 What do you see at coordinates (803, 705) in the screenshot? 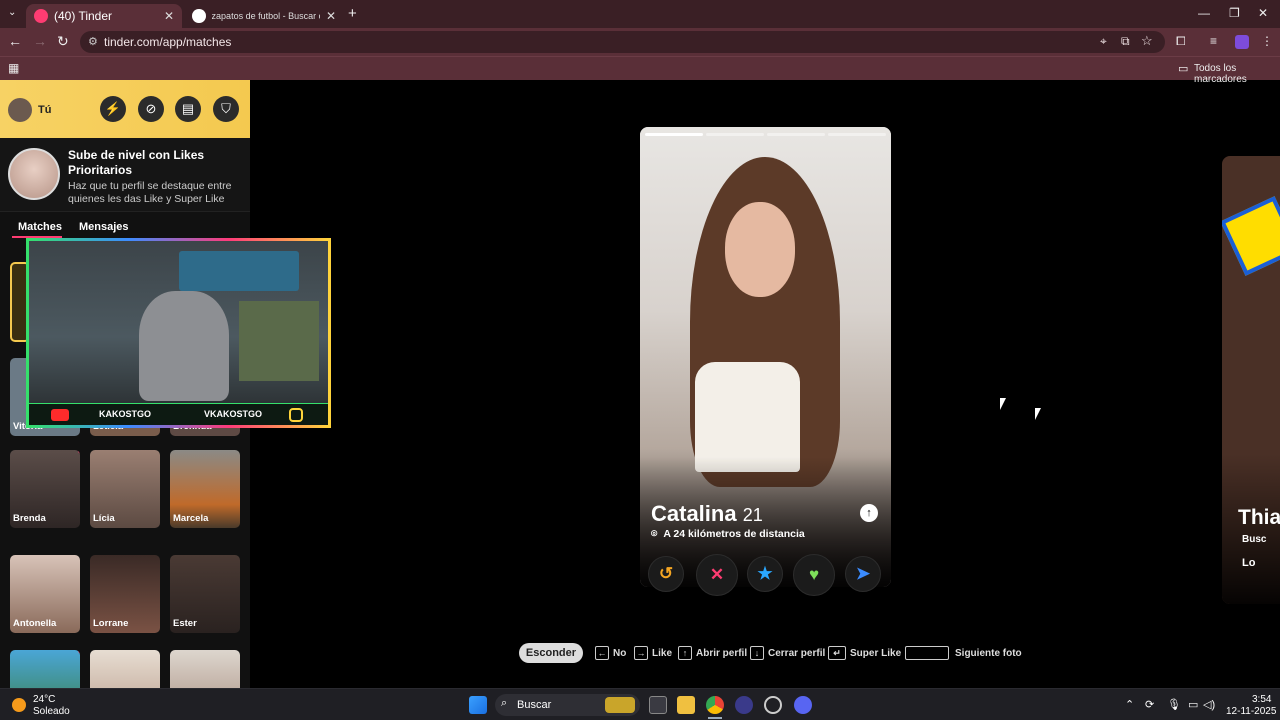
I see `discord-icon` at bounding box center [803, 705].